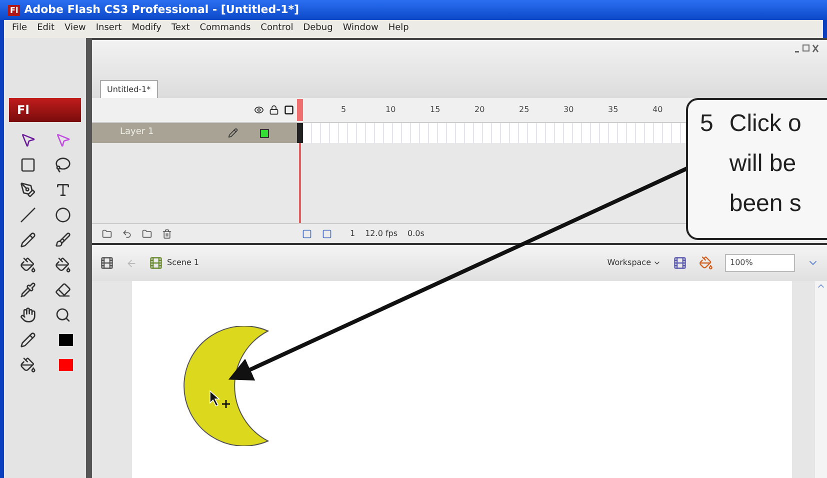 Image resolution: width=827 pixels, height=478 pixels. What do you see at coordinates (416, 234) in the screenshot?
I see `elapsed-time: 0.0s` at bounding box center [416, 234].